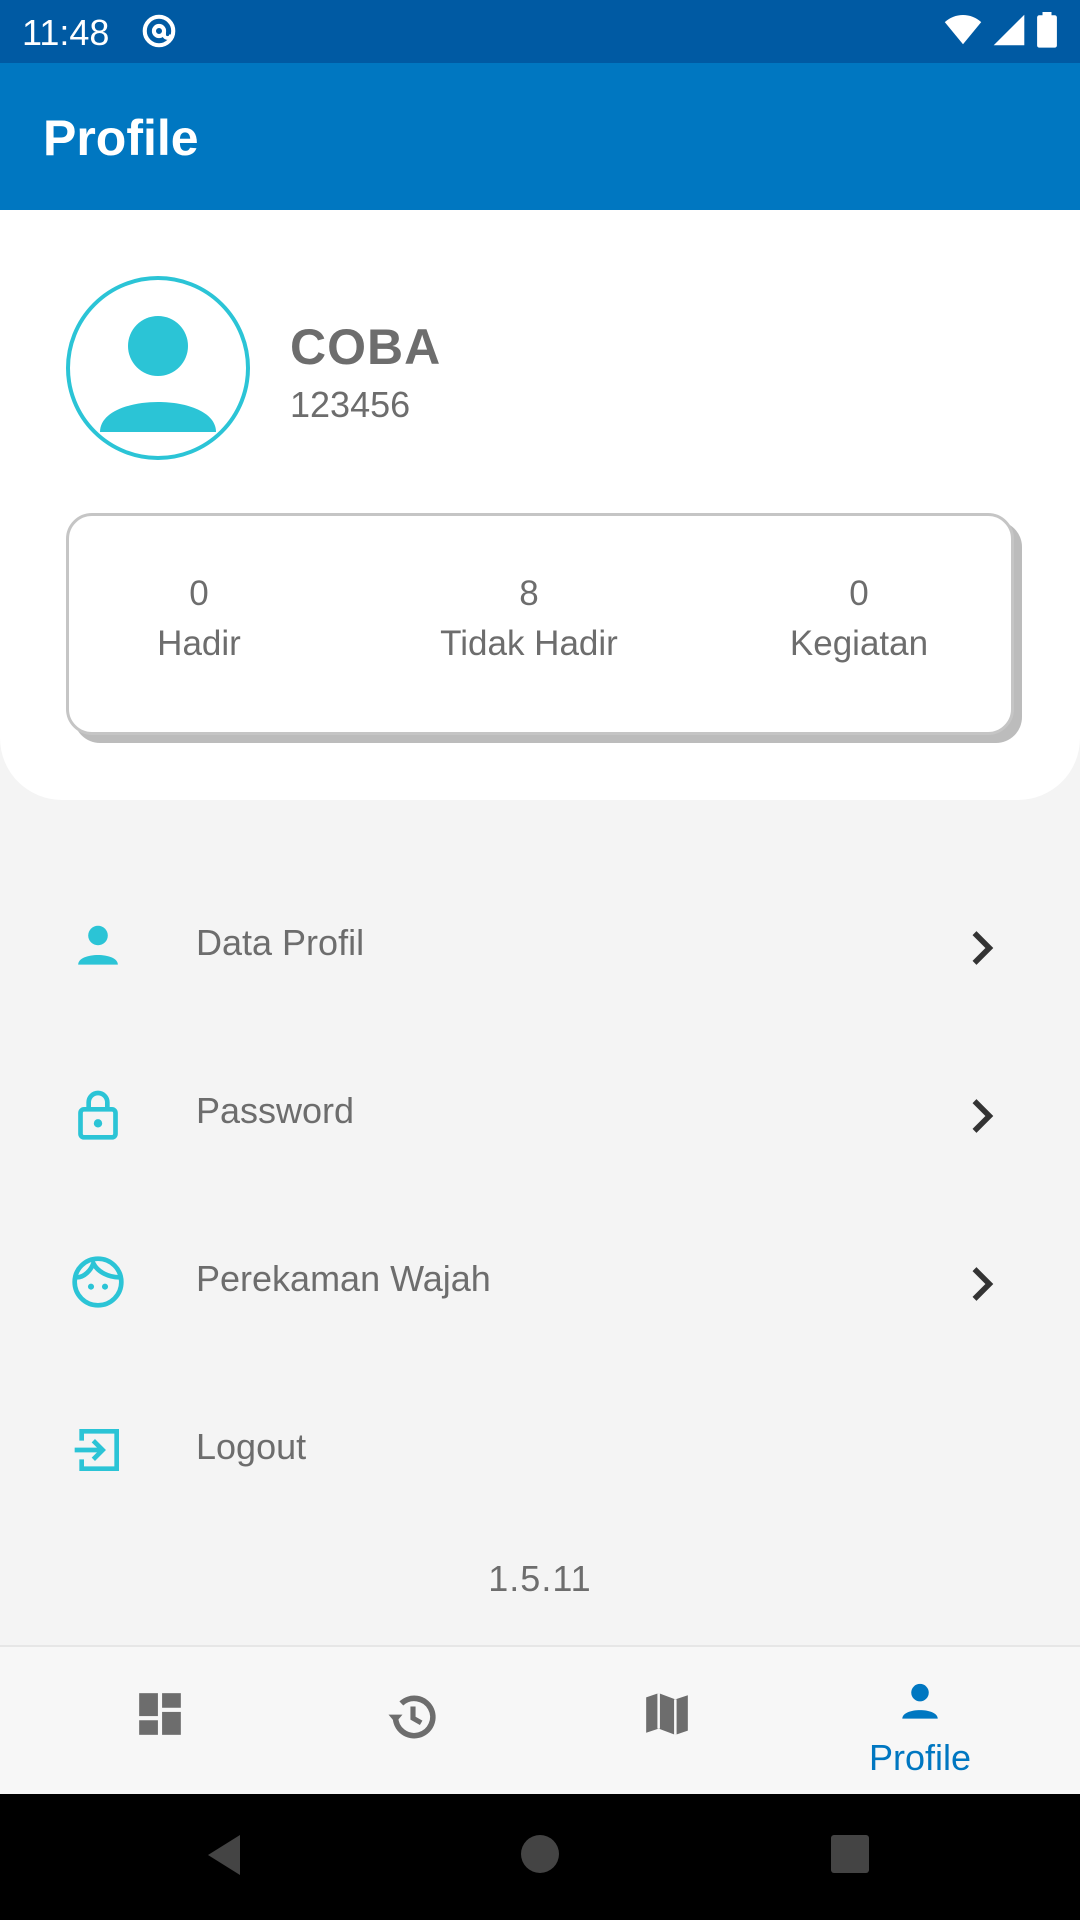 The height and width of the screenshot is (1920, 1080). Describe the element at coordinates (251, 1446) in the screenshot. I see `menu-label: Logout` at that location.